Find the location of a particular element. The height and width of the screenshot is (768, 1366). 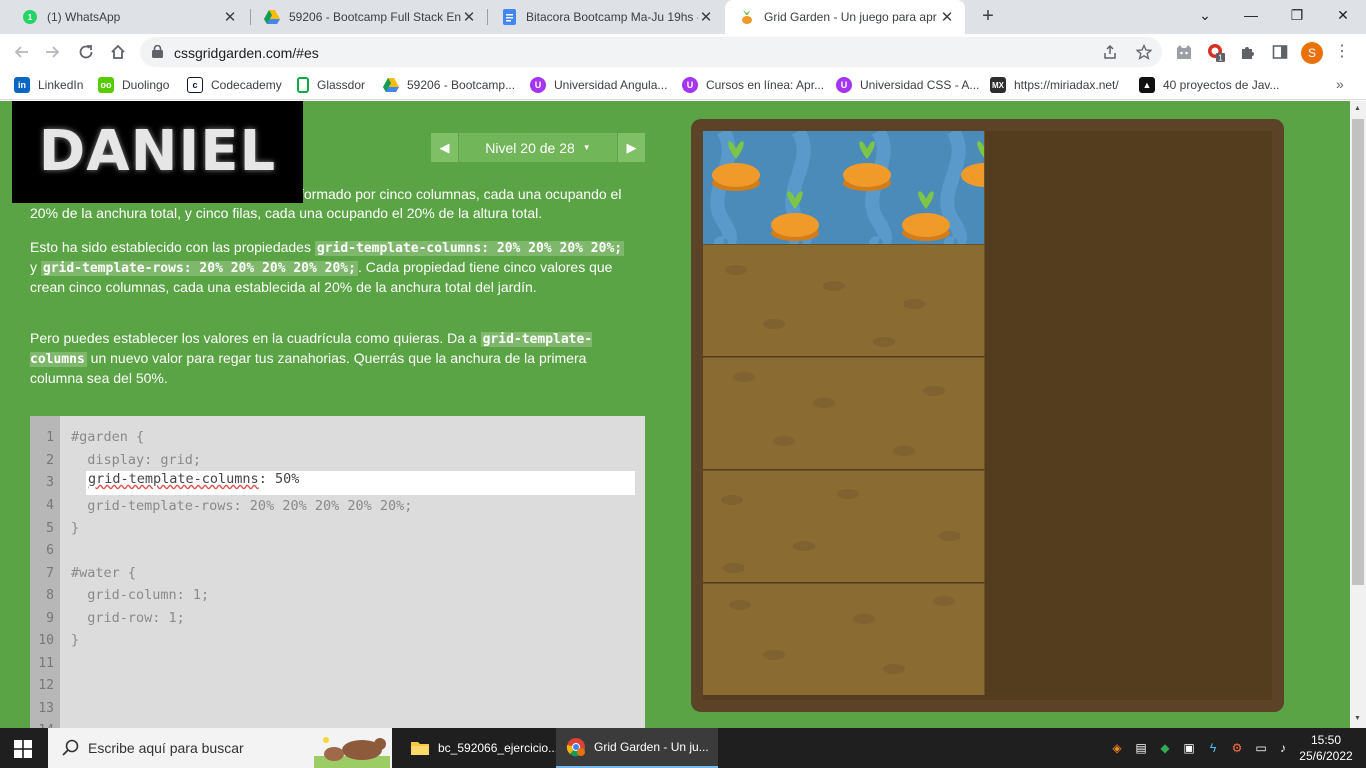

google-docs-icon is located at coordinates (509, 17).